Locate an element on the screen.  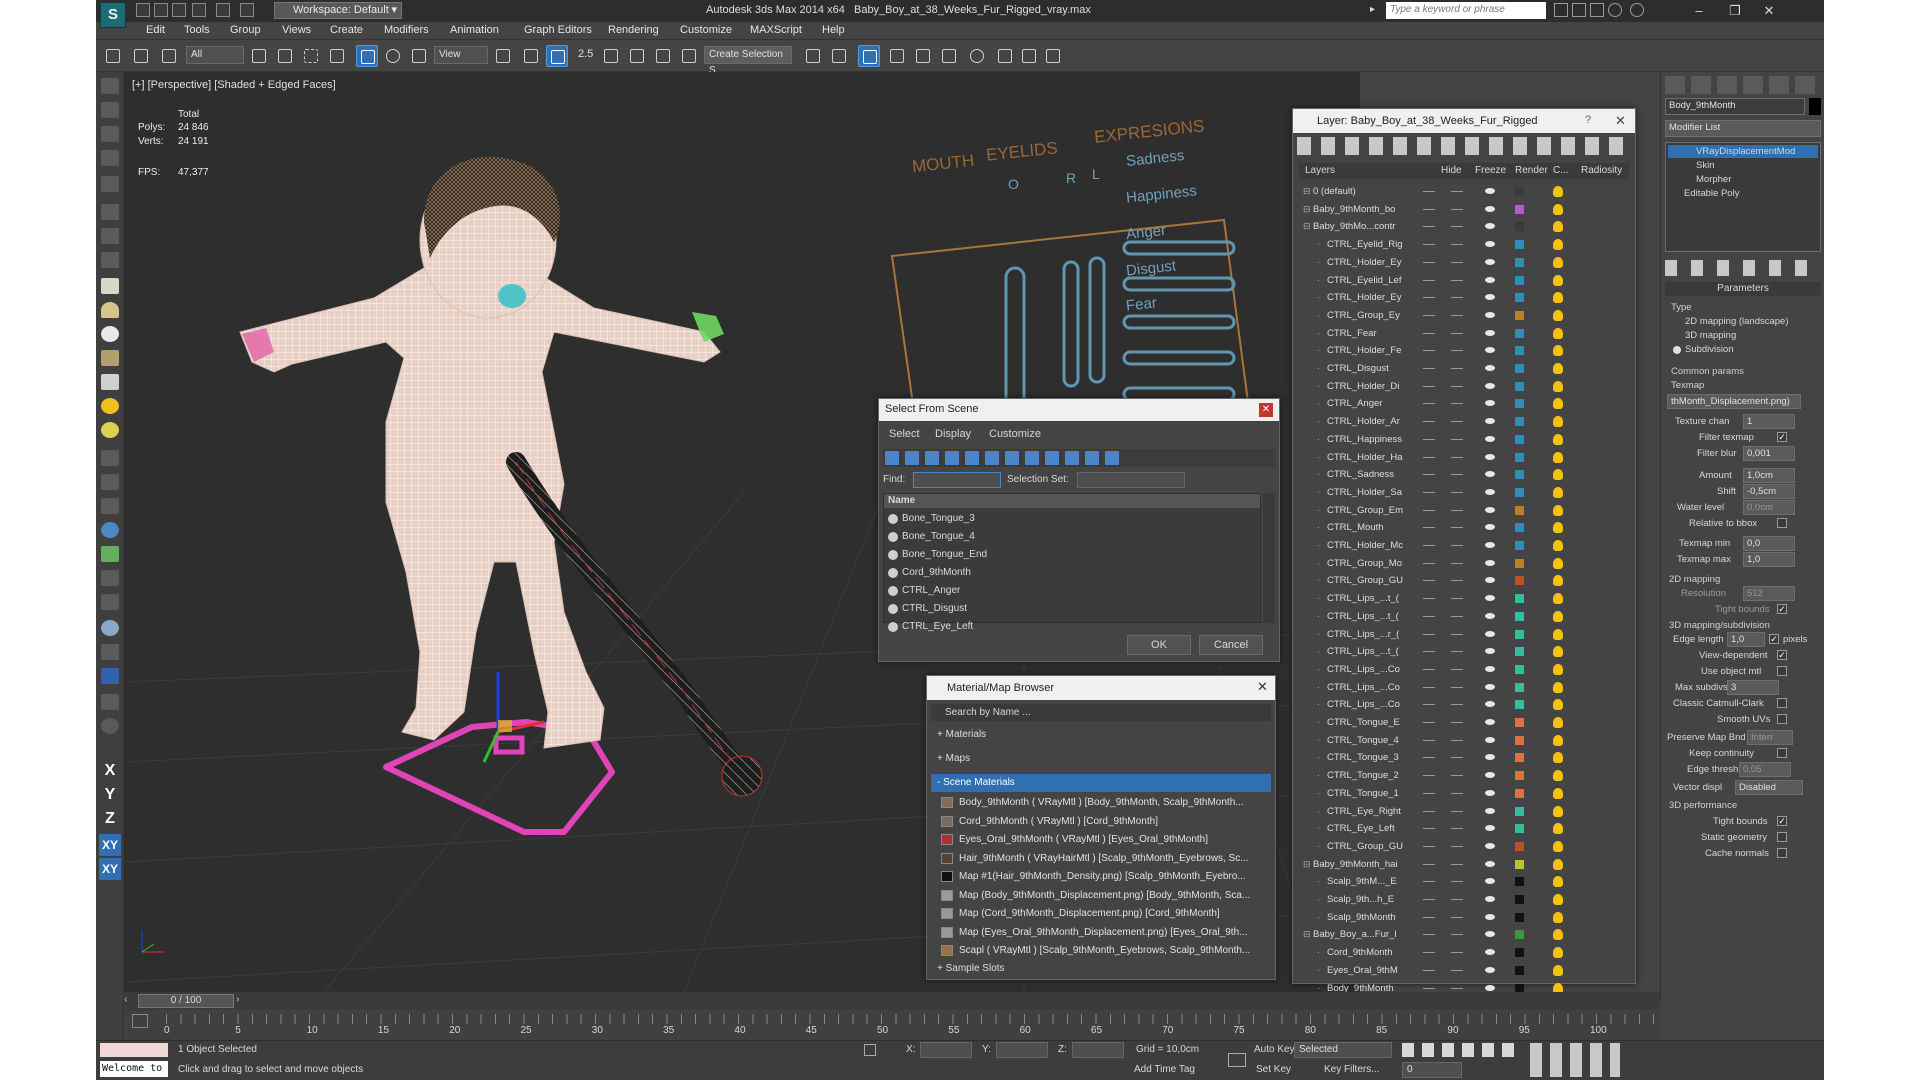
layer-object-row: · CTRL_Group_GU is located at coordinates (1465, 580).